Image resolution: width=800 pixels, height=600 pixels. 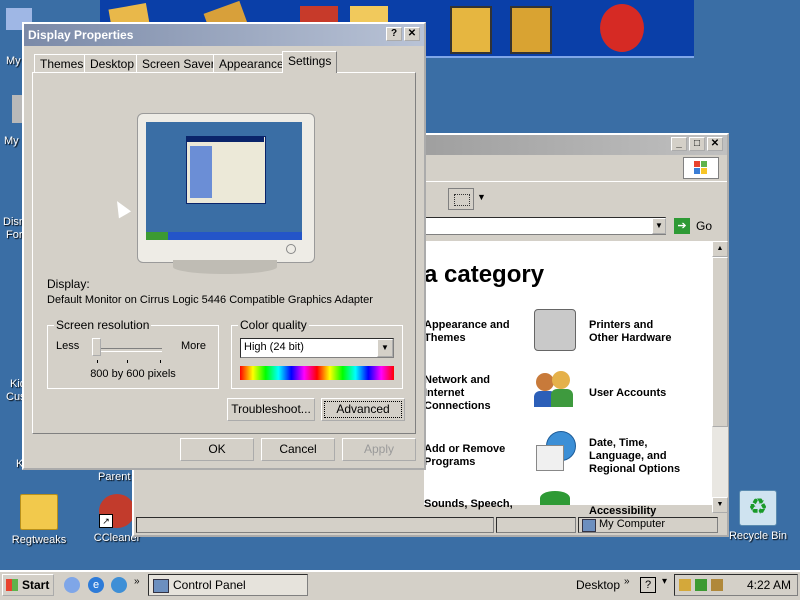 What do you see at coordinates (291, 249) in the screenshot?
I see `power-button-icon` at bounding box center [291, 249].